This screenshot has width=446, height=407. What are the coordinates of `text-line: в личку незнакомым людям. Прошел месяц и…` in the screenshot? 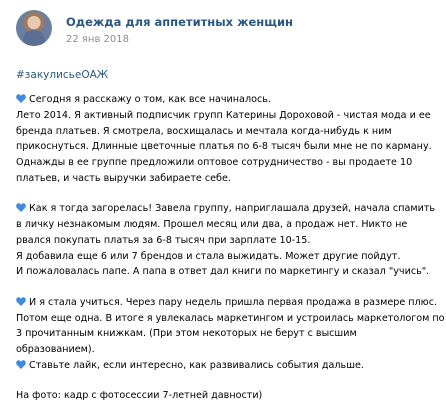 It's located at (212, 225).